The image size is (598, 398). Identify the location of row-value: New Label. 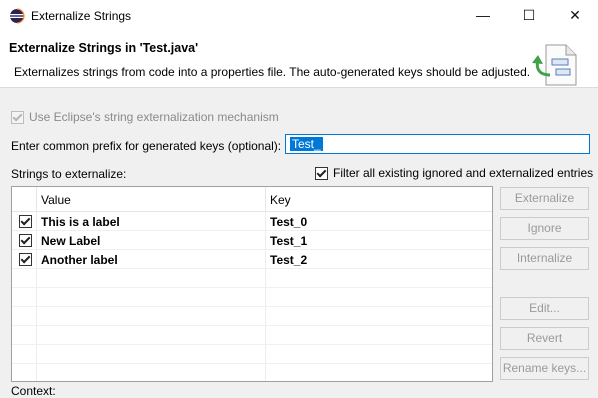
(71, 241).